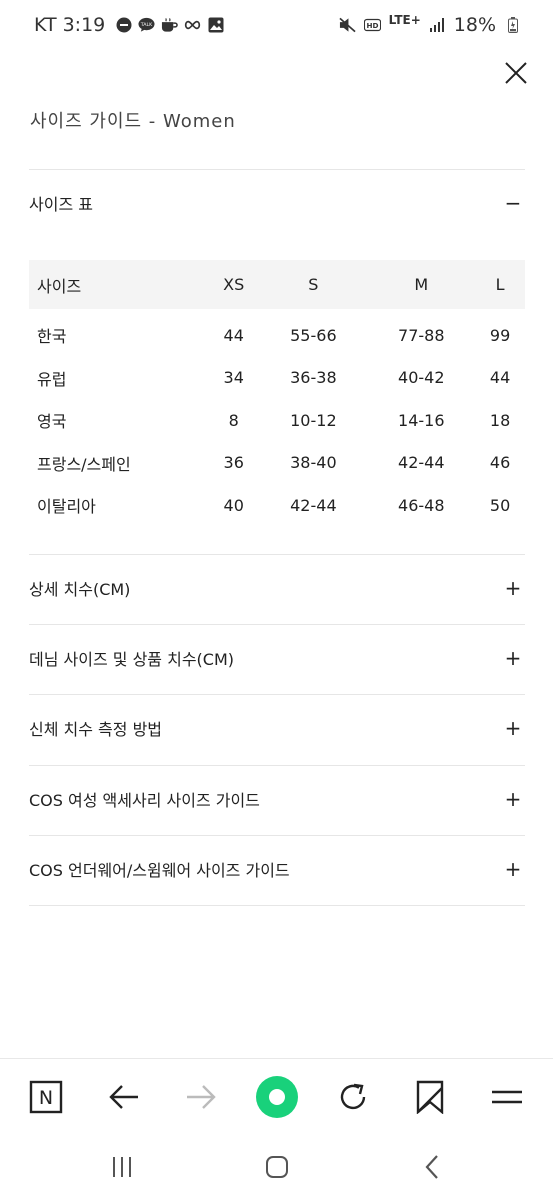 This screenshot has height=1200, width=553. Describe the element at coordinates (500, 505) in the screenshot. I see `table-cell: 50` at that location.